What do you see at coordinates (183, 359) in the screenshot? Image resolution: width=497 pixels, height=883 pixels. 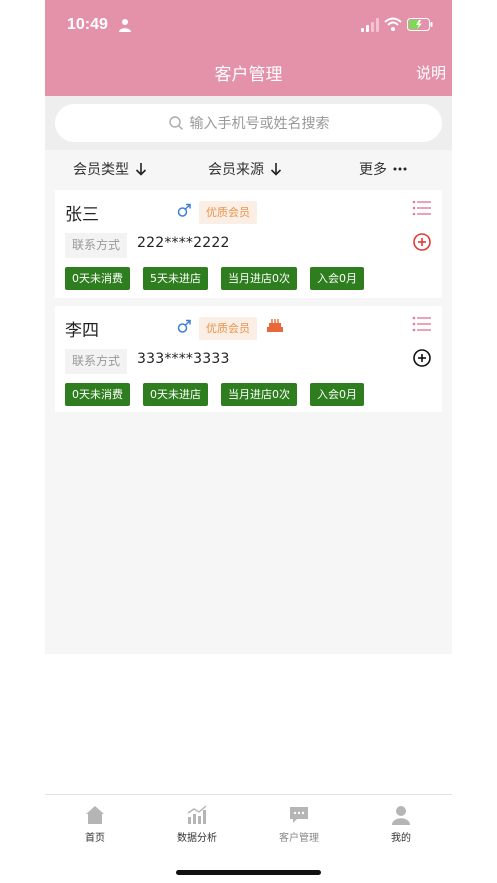 I see `phone-number: 333****3333` at bounding box center [183, 359].